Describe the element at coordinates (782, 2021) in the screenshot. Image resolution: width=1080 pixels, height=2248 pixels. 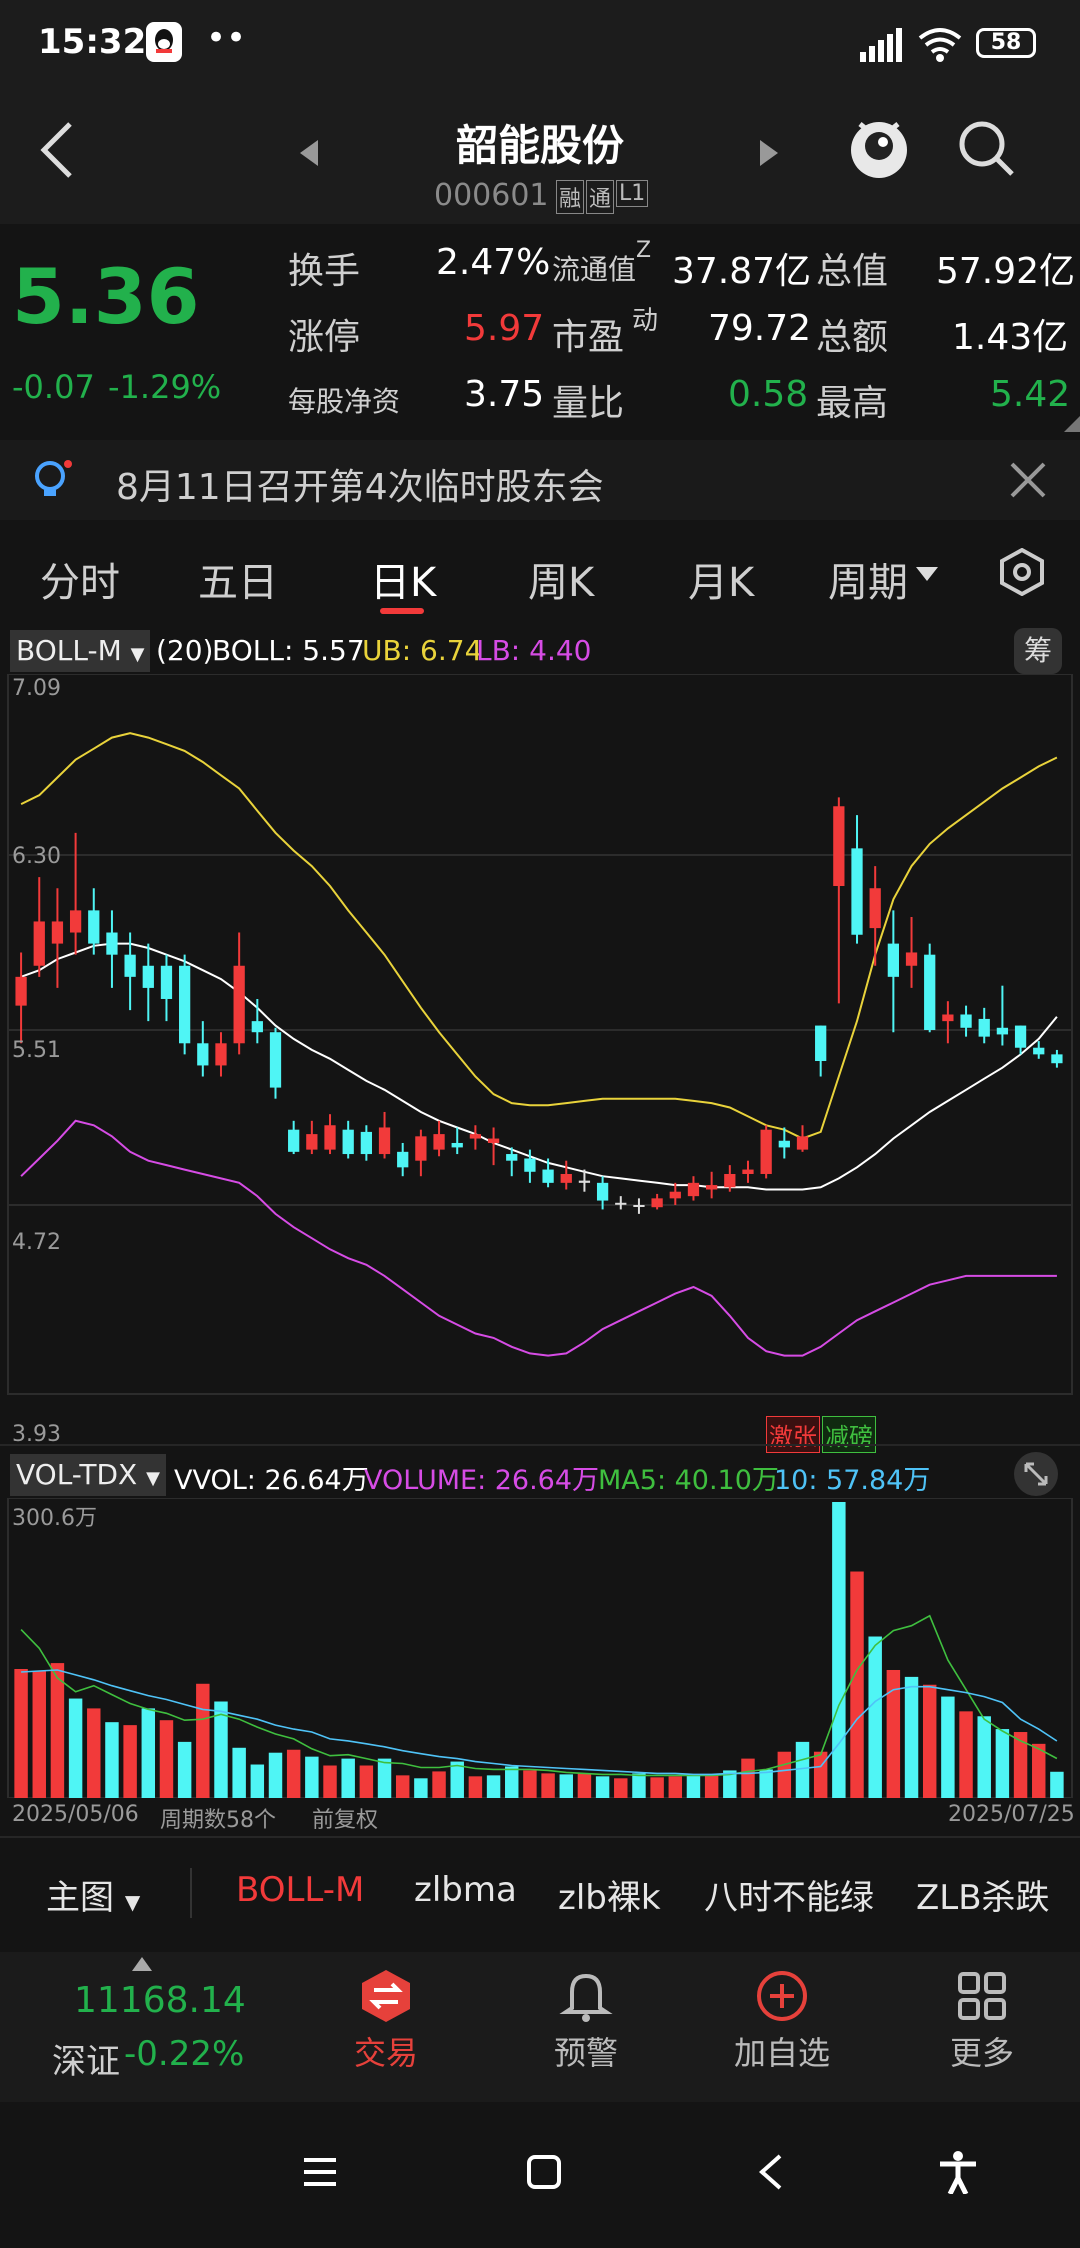
I see `nav-add-watchlist: 加自选` at that location.